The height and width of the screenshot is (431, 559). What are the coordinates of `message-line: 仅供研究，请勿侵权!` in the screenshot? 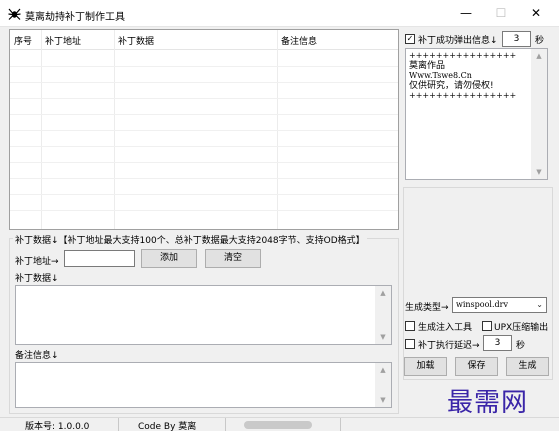 It's located at (451, 86).